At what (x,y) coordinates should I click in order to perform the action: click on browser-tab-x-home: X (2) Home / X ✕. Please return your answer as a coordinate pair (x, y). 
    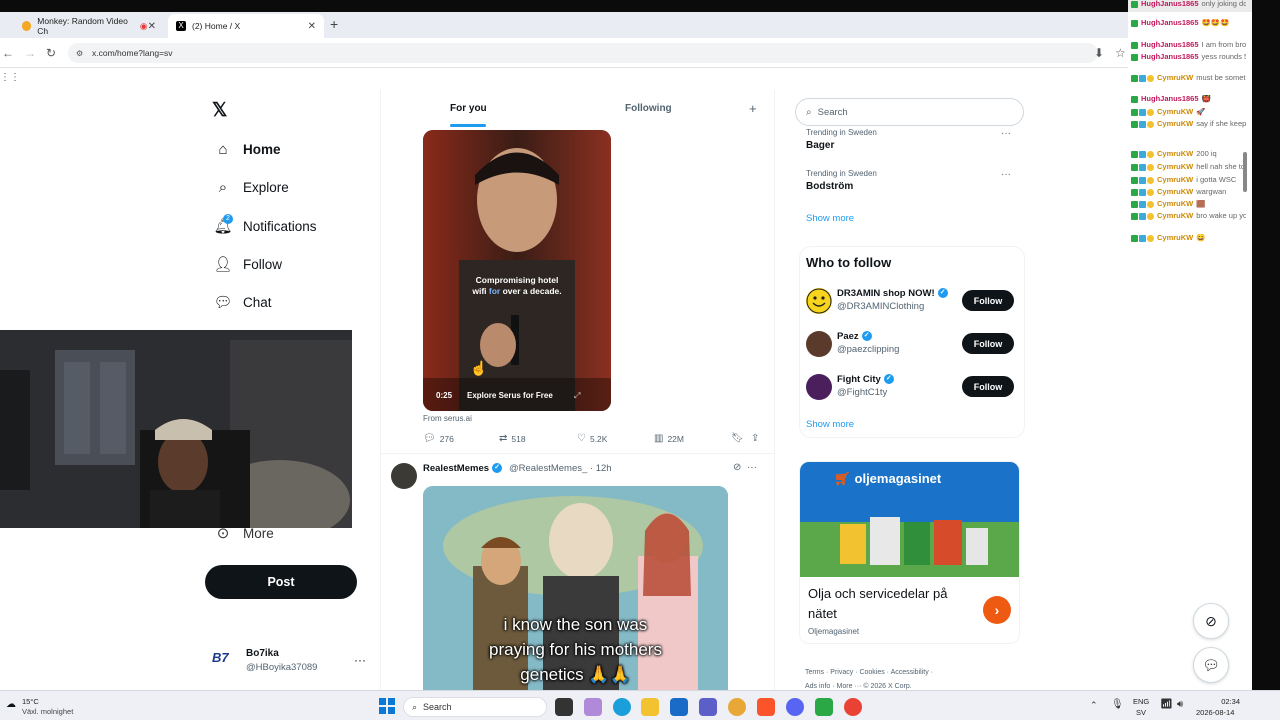
    Looking at the image, I should click on (246, 26).